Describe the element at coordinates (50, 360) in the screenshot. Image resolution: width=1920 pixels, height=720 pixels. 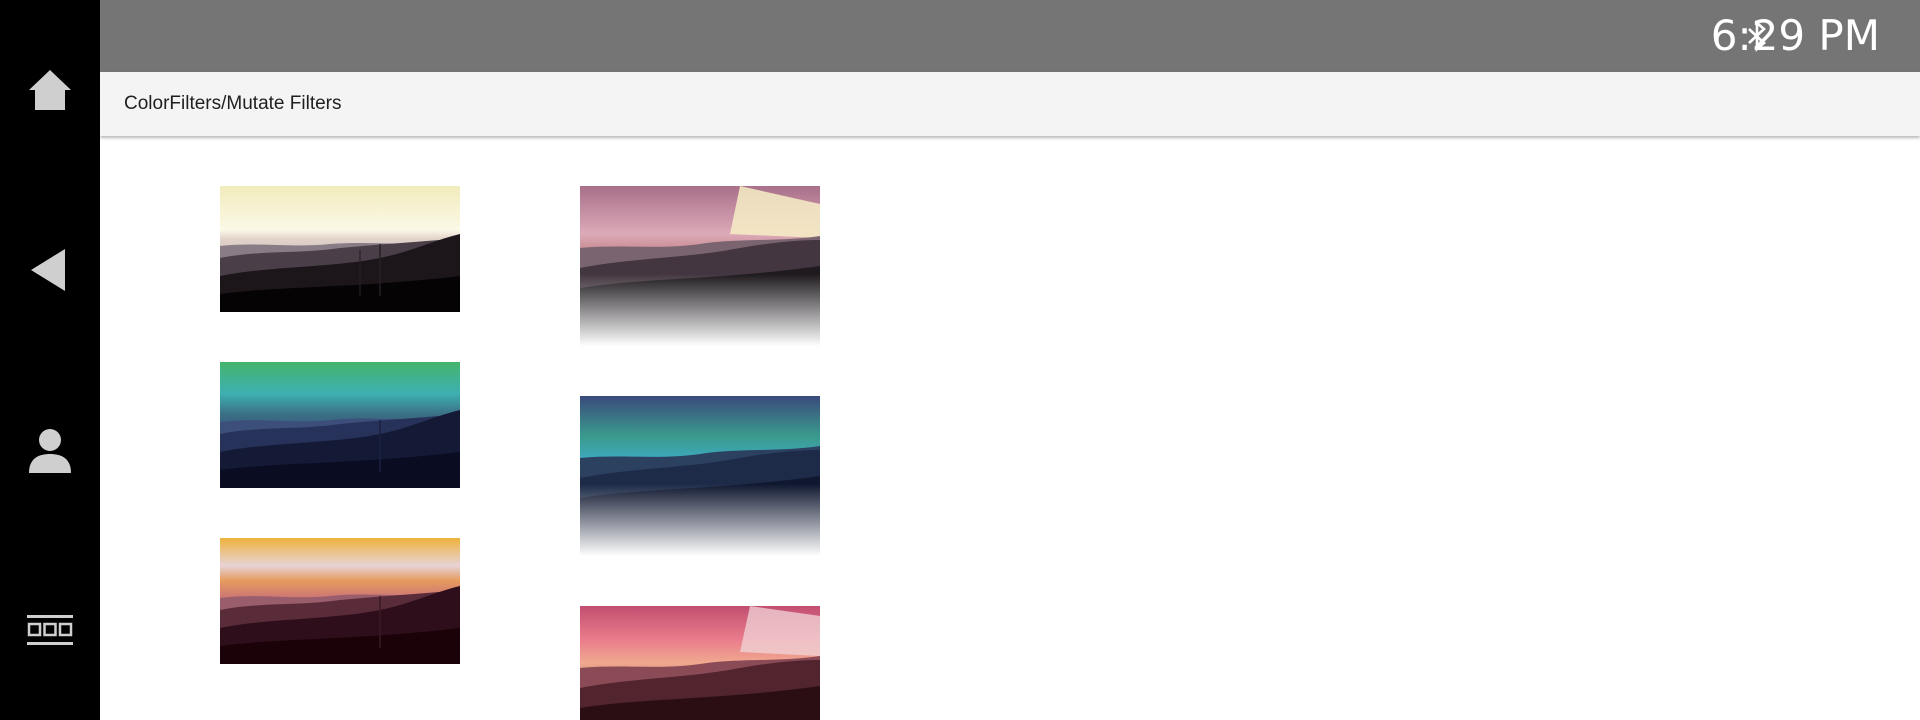
I see `navigation-rail` at that location.